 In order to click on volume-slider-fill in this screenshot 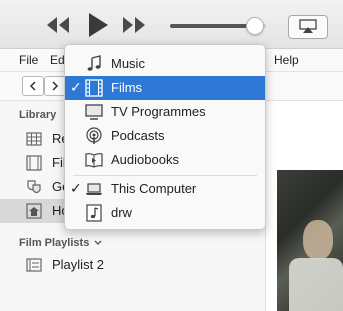, I will do `click(212, 26)`.